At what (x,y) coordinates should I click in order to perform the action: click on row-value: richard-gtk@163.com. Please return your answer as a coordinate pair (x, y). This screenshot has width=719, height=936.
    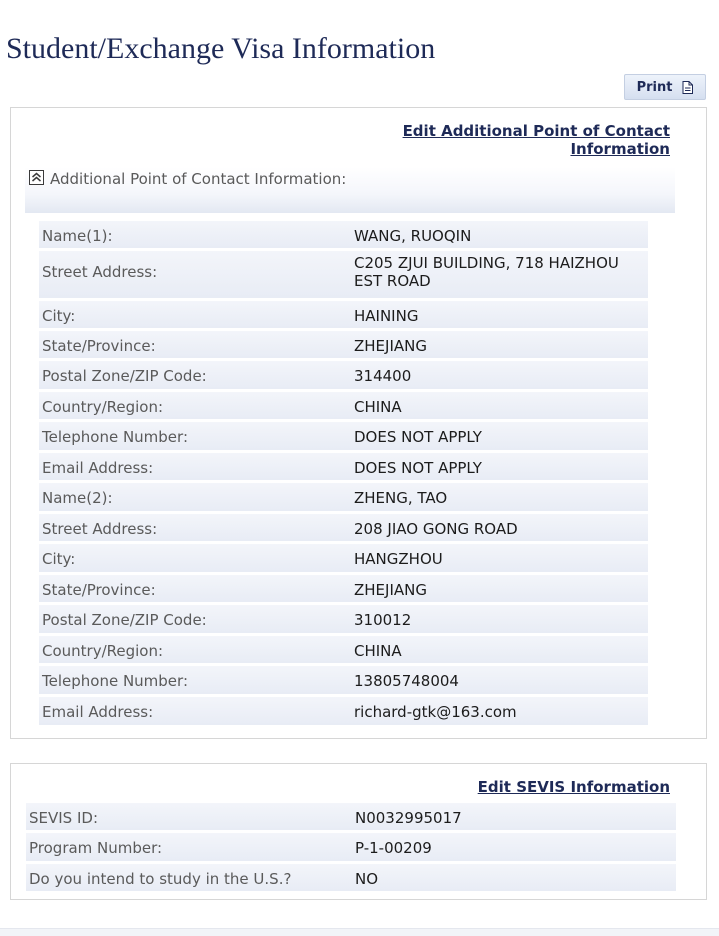
    Looking at the image, I should click on (435, 712).